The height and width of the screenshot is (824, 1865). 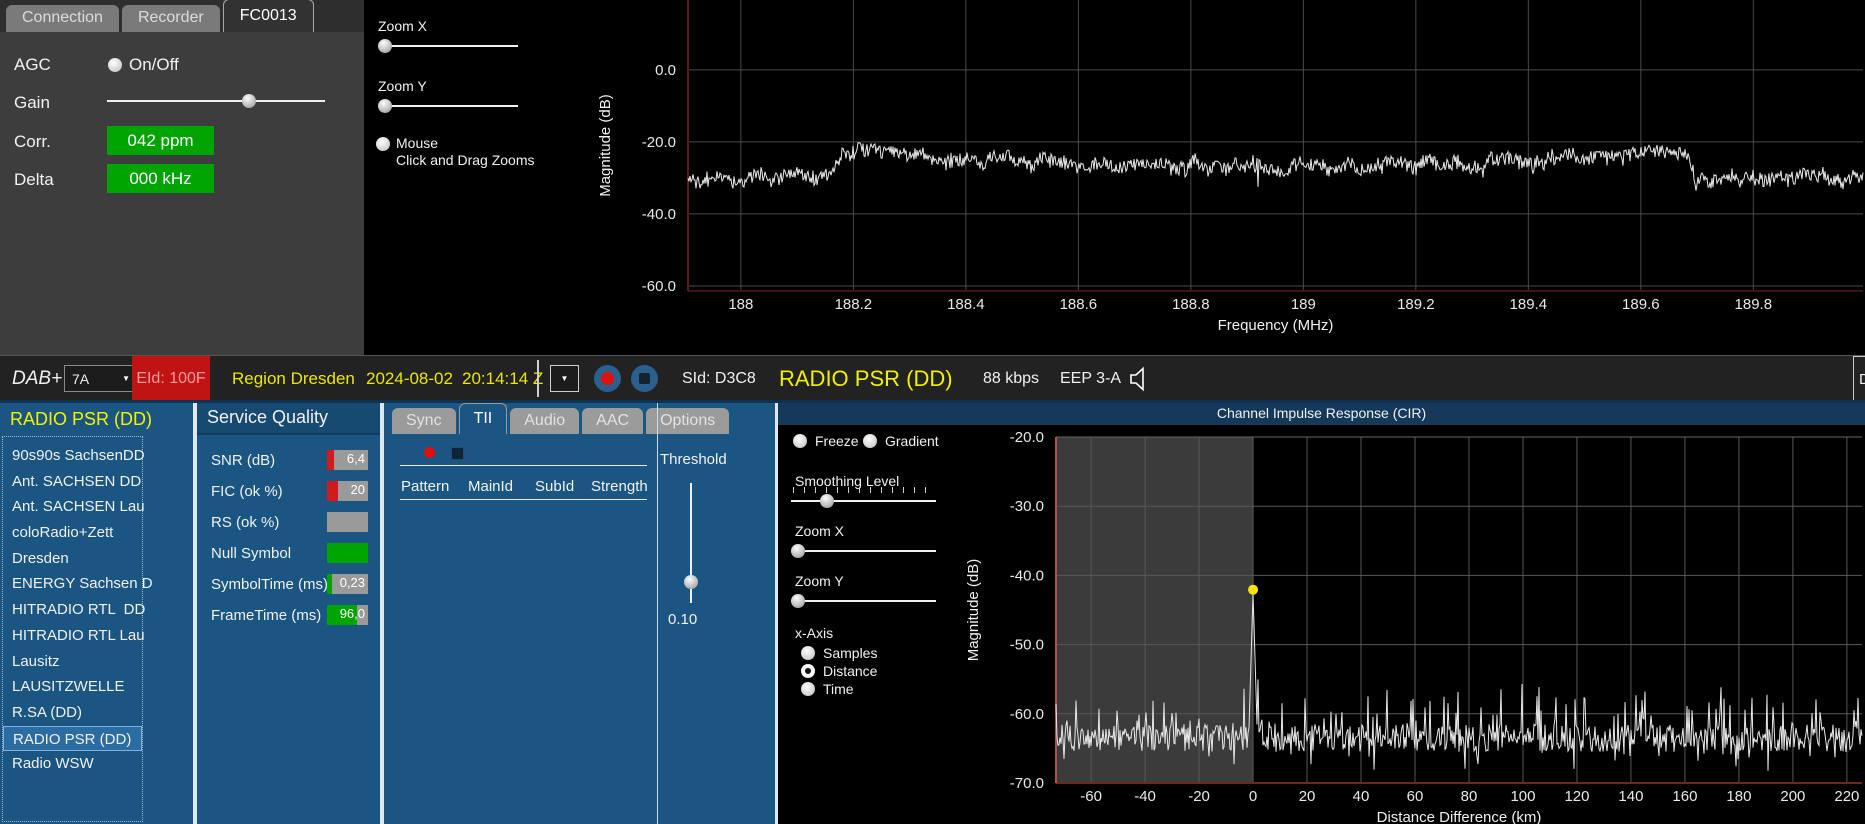 What do you see at coordinates (1859, 378) in the screenshot?
I see `overflow-button: Da` at bounding box center [1859, 378].